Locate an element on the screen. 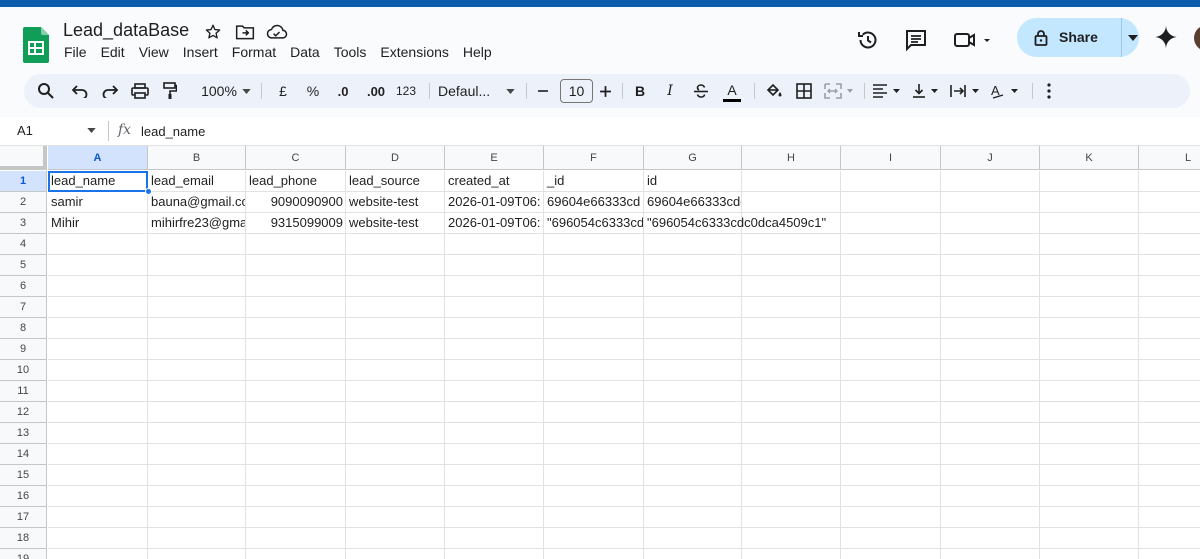 The height and width of the screenshot is (559, 1200). cell-b7 is located at coordinates (197, 307).